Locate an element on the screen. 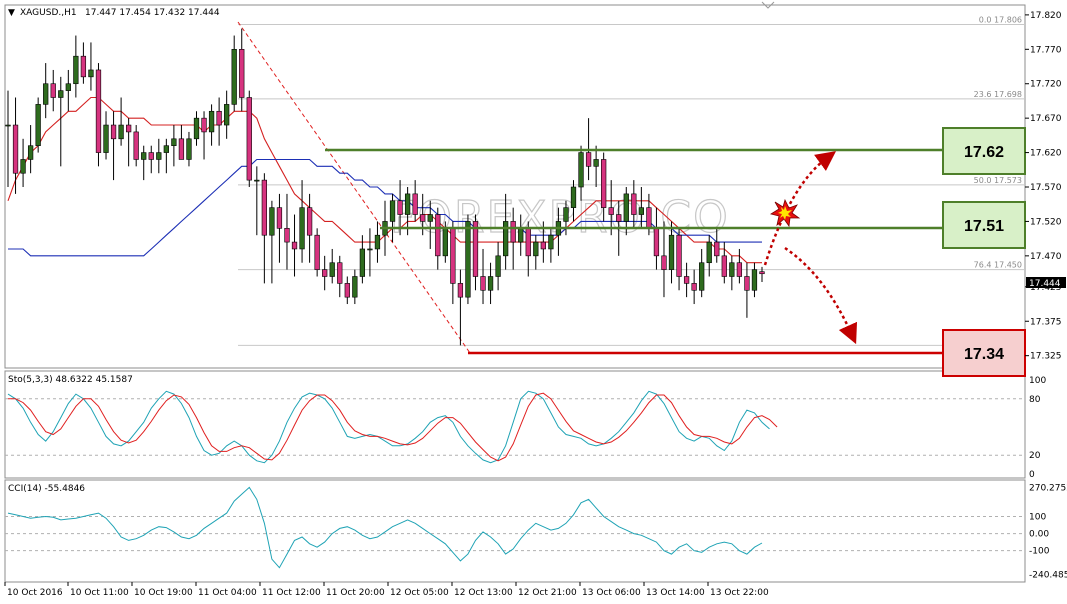 This screenshot has height=604, width=1067. time-tick-label: 11 Oct 20:00 is located at coordinates (355, 593).